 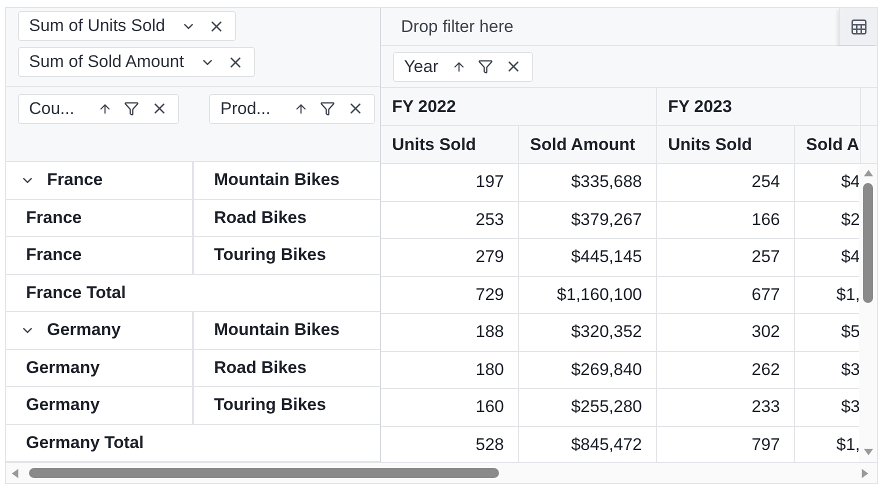 I want to click on table-cell: 677, so click(x=726, y=294).